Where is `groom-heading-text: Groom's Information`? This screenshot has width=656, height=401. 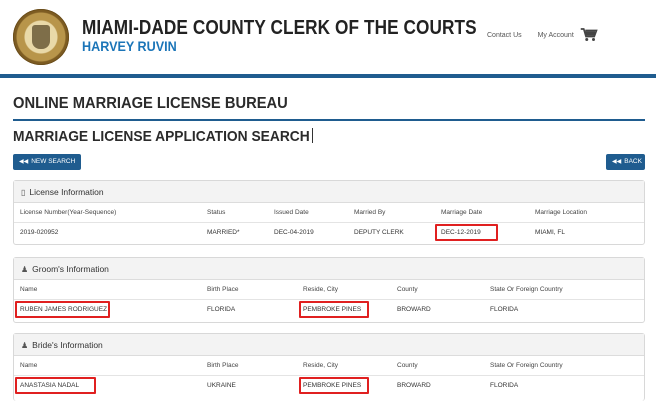
groom-heading-text: Groom's Information is located at coordinates (70, 269).